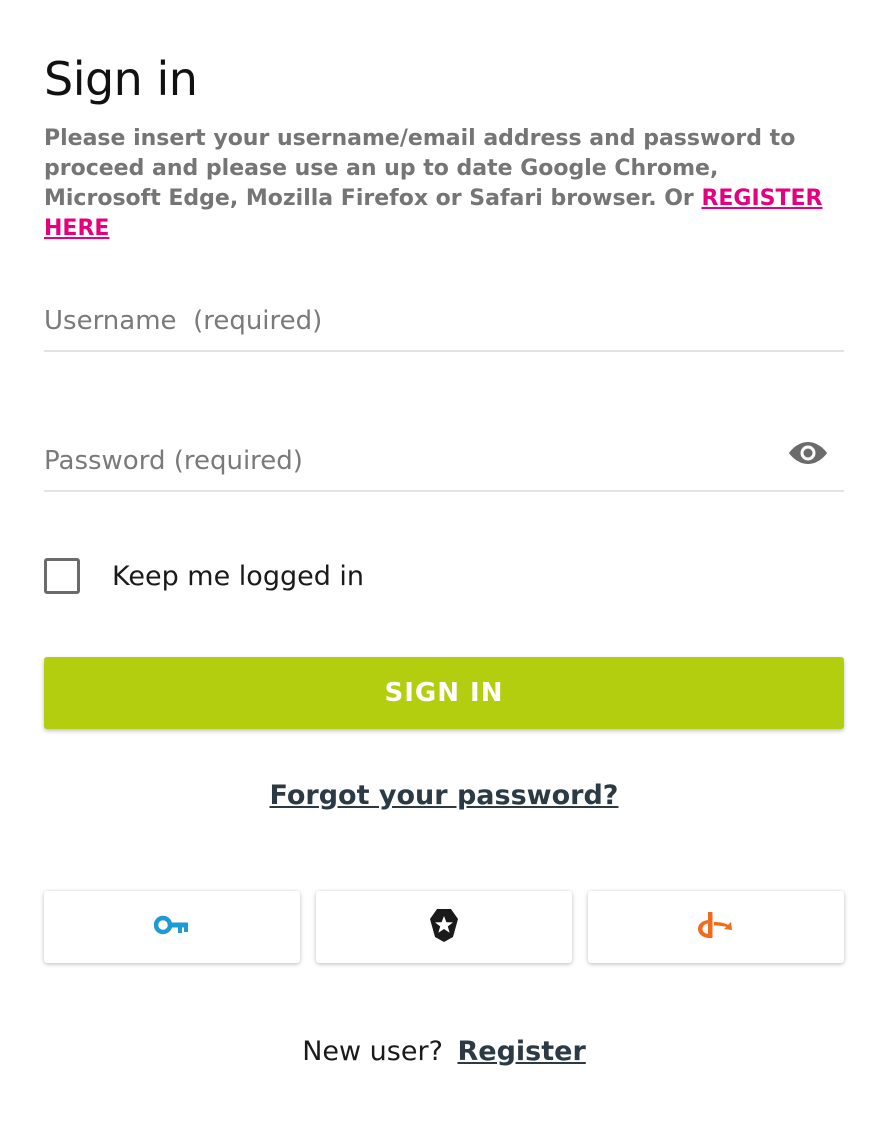 This screenshot has width=888, height=1137. Describe the element at coordinates (238, 576) in the screenshot. I see `keep-logged-in-label: Keep me logged in` at that location.